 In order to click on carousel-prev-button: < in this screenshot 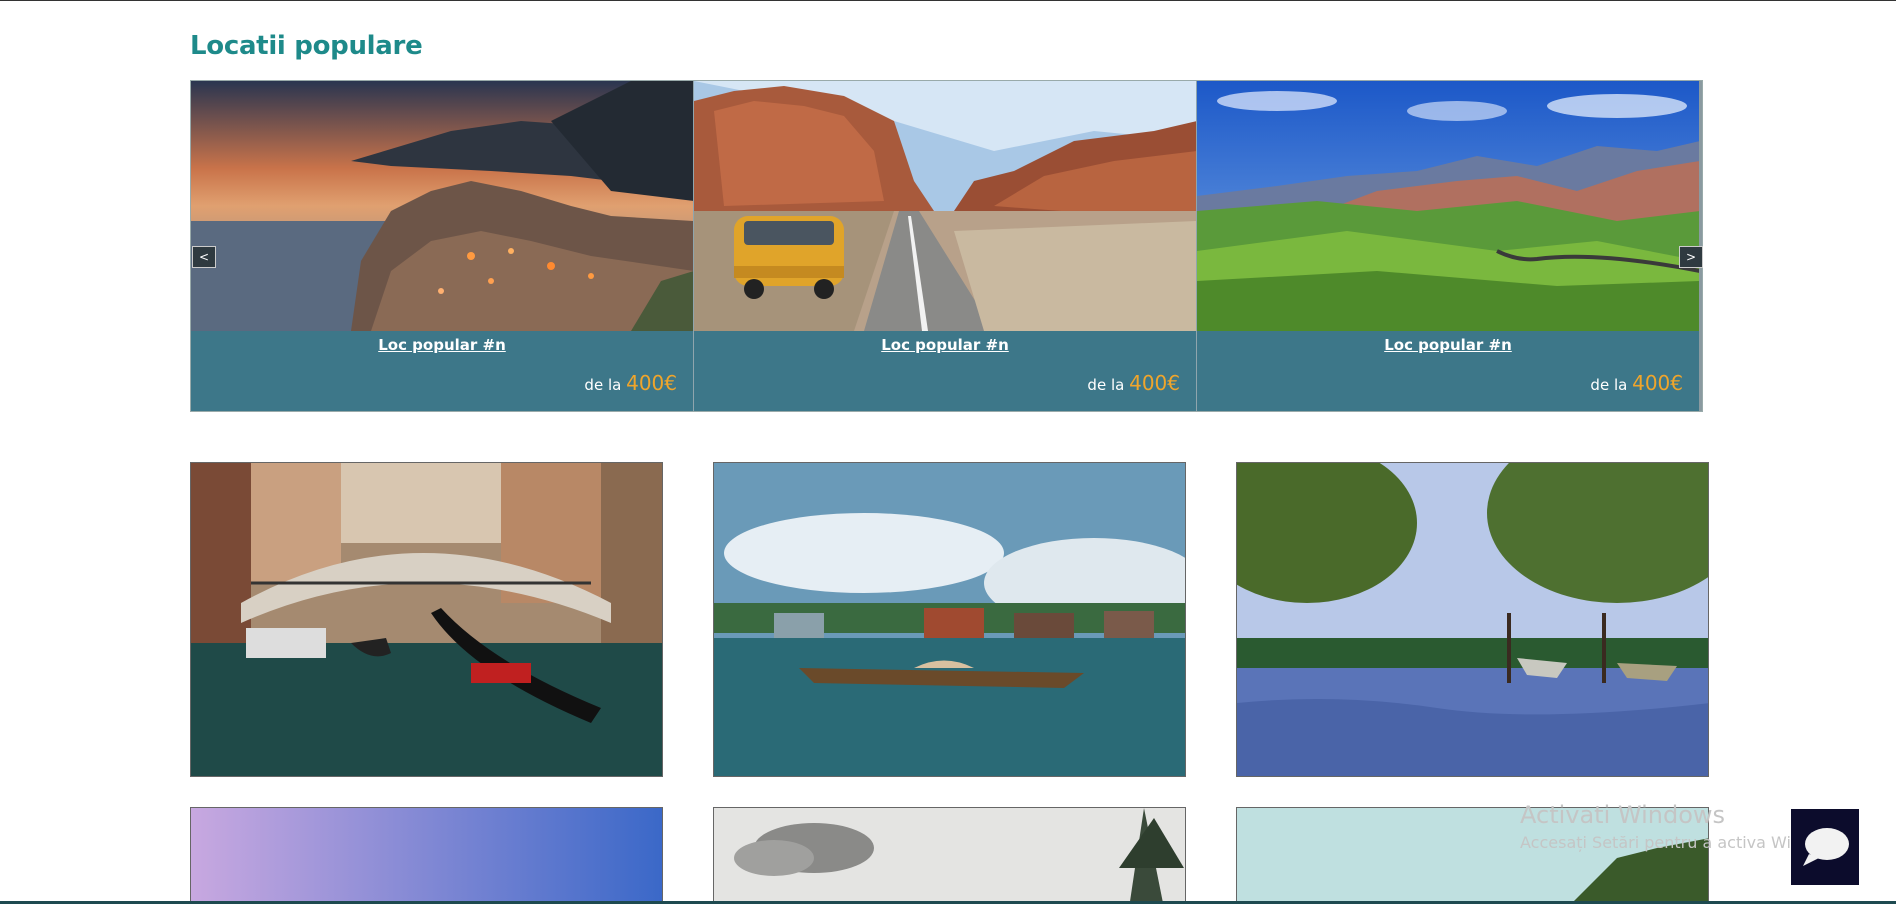, I will do `click(204, 257)`.